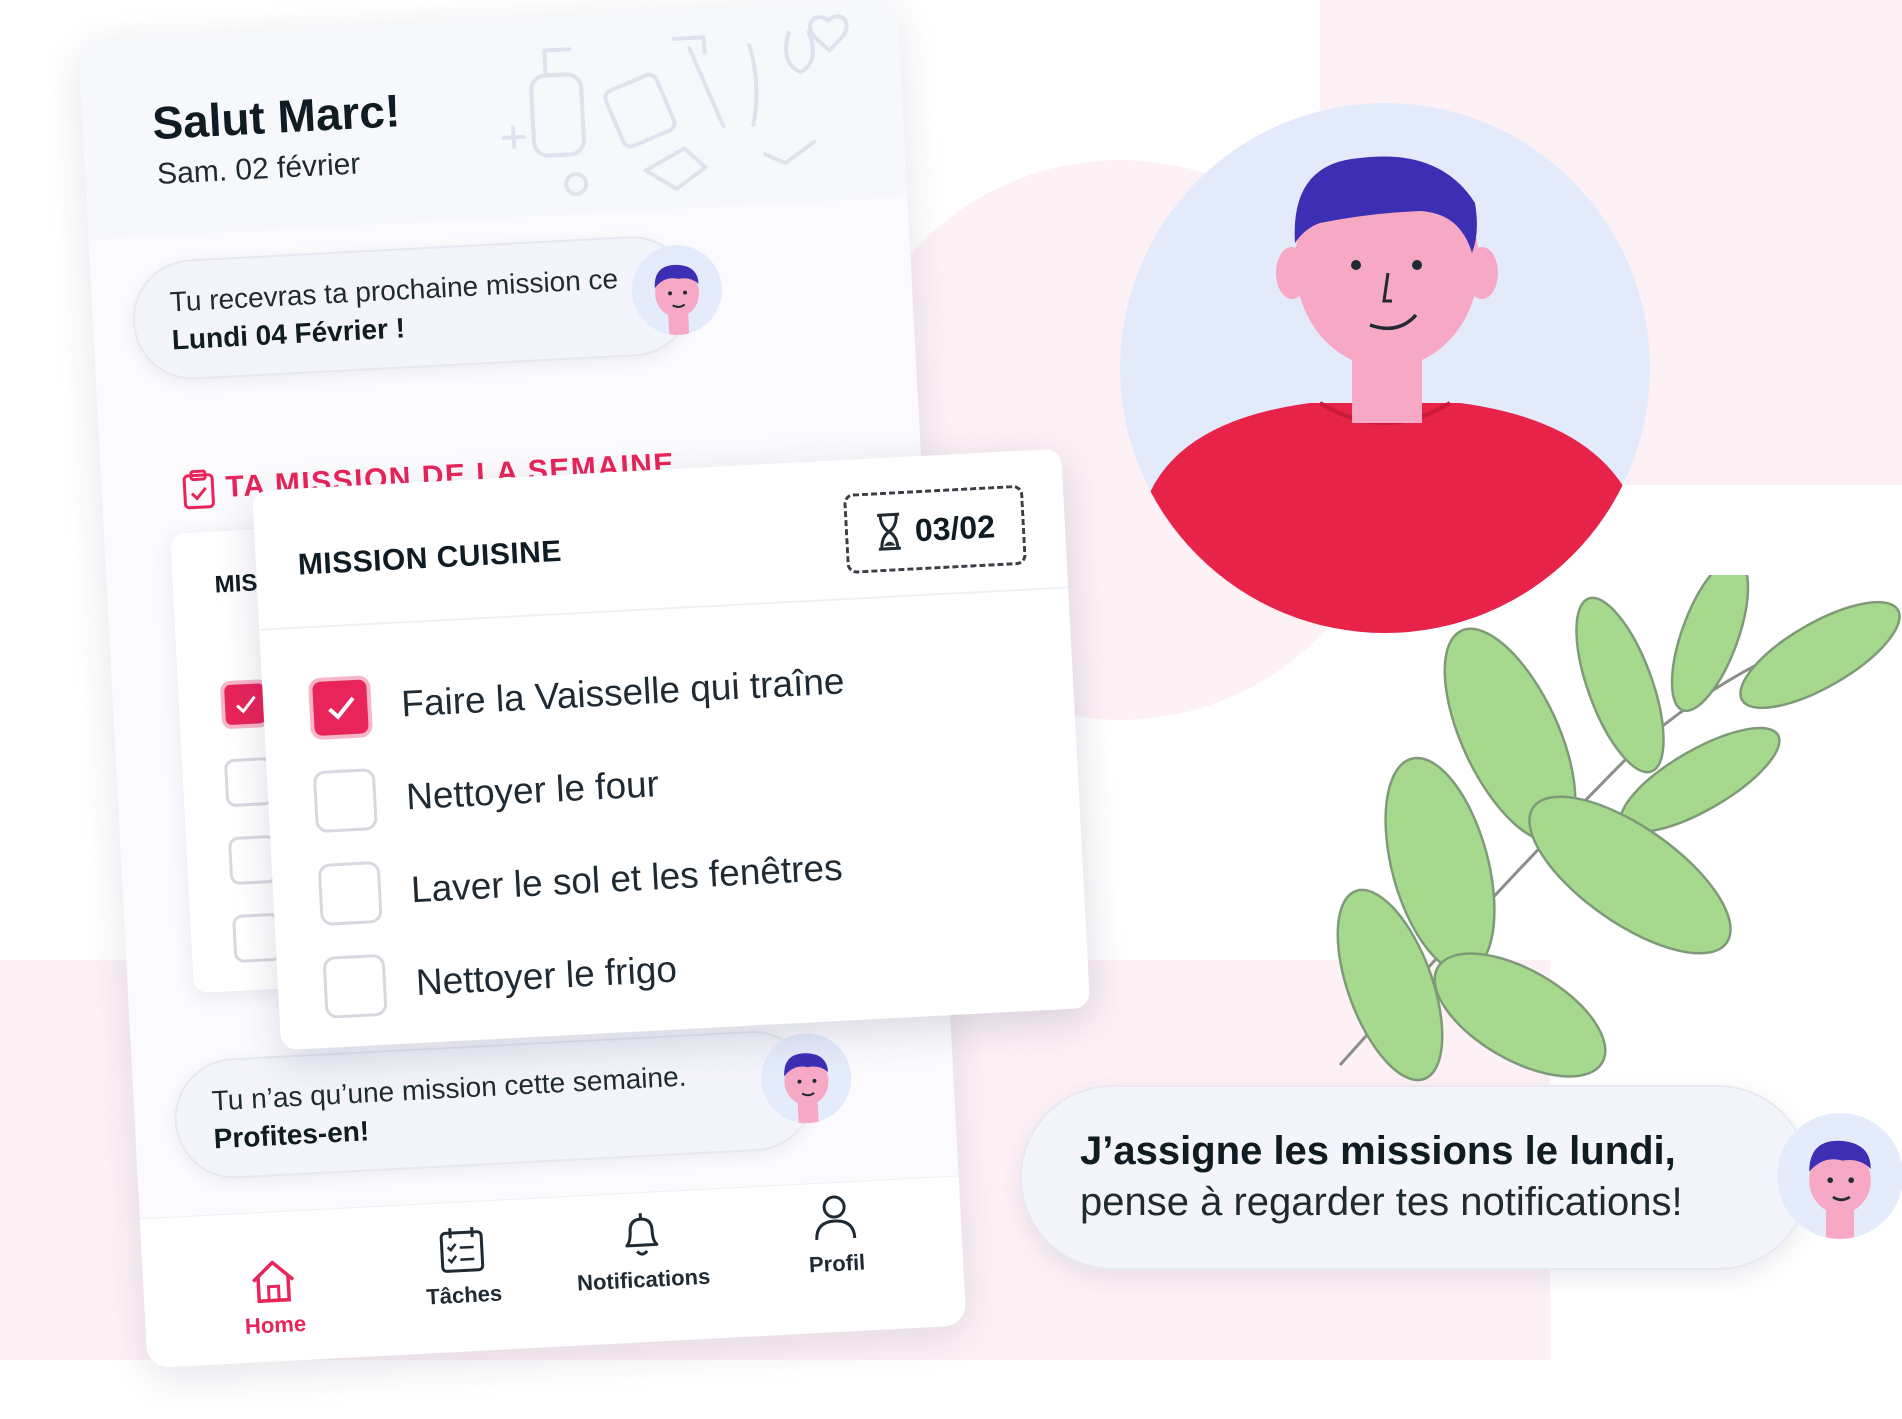 The image size is (1902, 1419). I want to click on nav-tasks: Tâches, so click(463, 1266).